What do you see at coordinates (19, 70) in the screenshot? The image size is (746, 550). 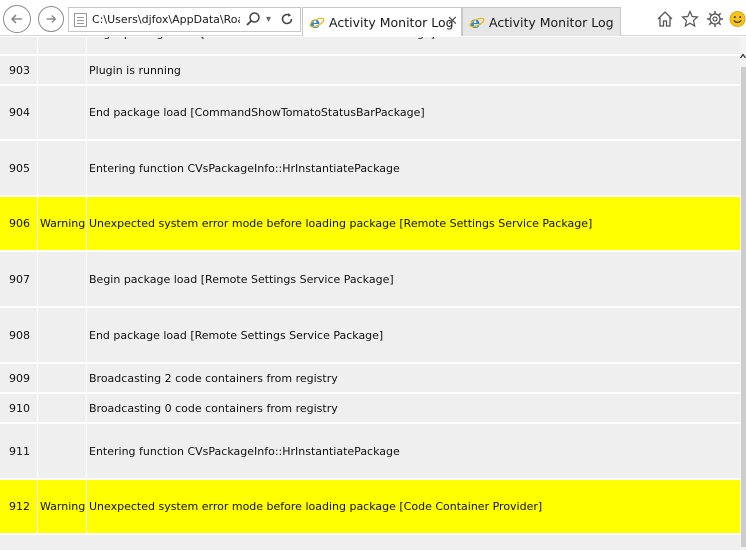 I see `row-id: 903` at bounding box center [19, 70].